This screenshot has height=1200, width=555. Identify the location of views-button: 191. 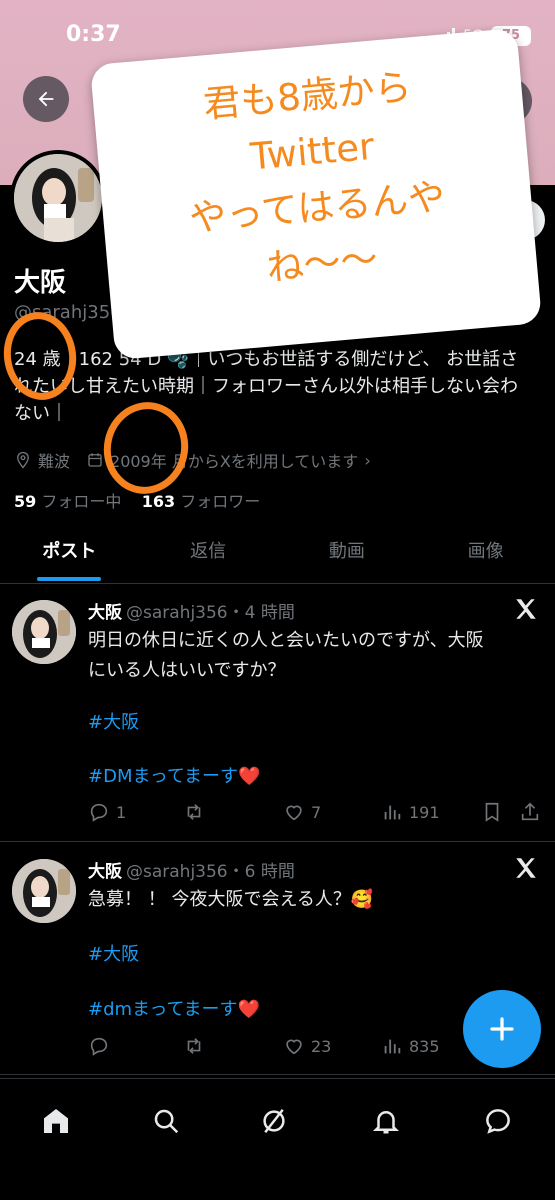
(431, 812).